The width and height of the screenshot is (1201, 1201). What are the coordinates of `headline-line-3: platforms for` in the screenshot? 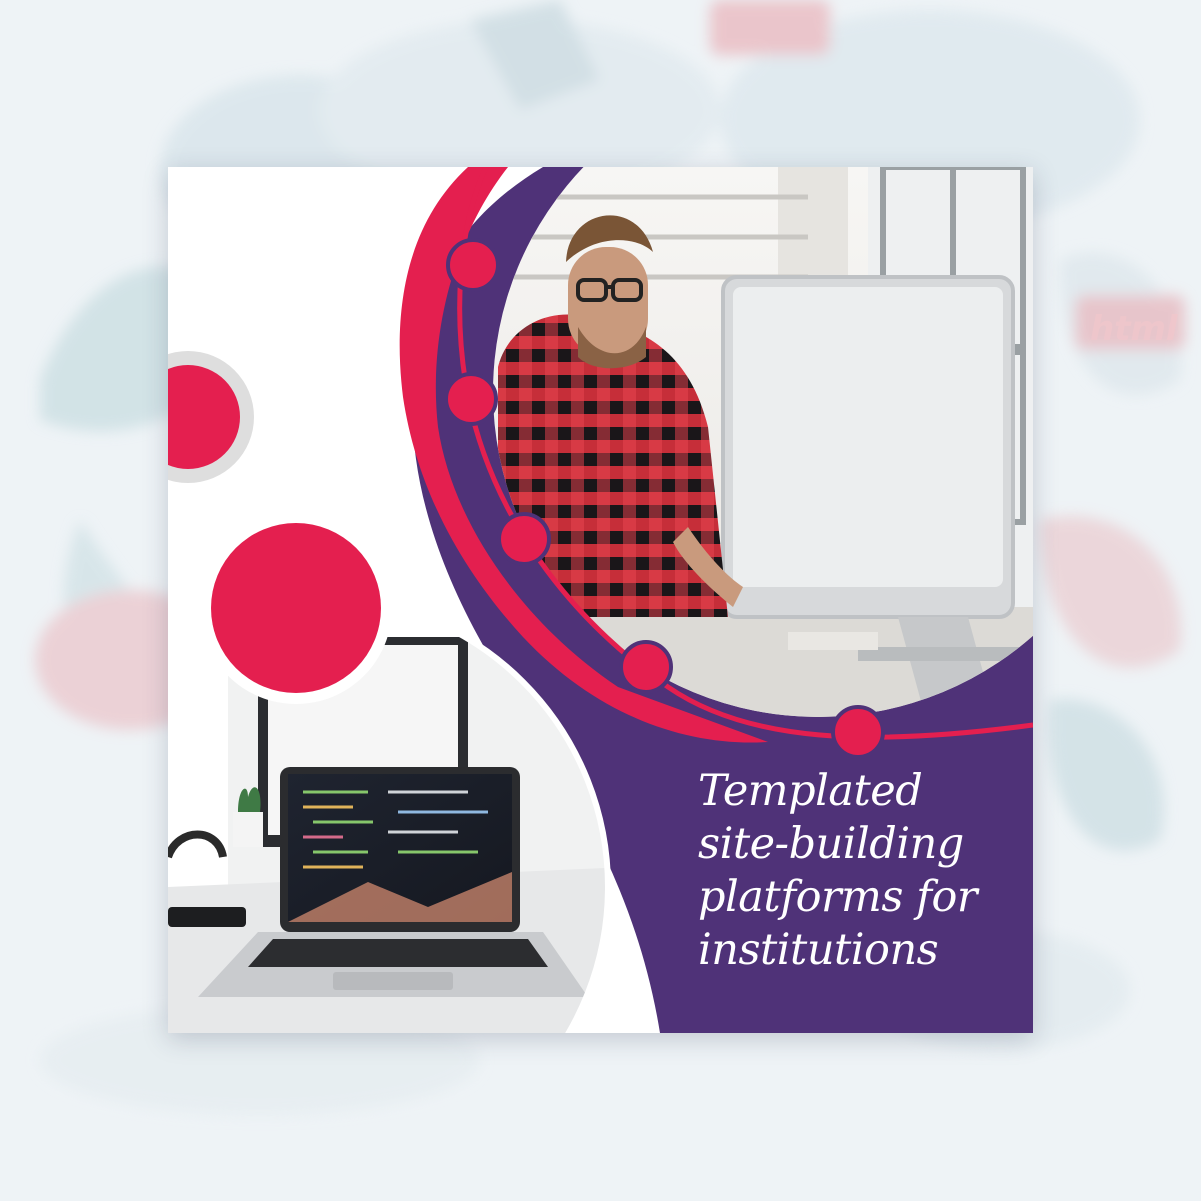 It's located at (837, 897).